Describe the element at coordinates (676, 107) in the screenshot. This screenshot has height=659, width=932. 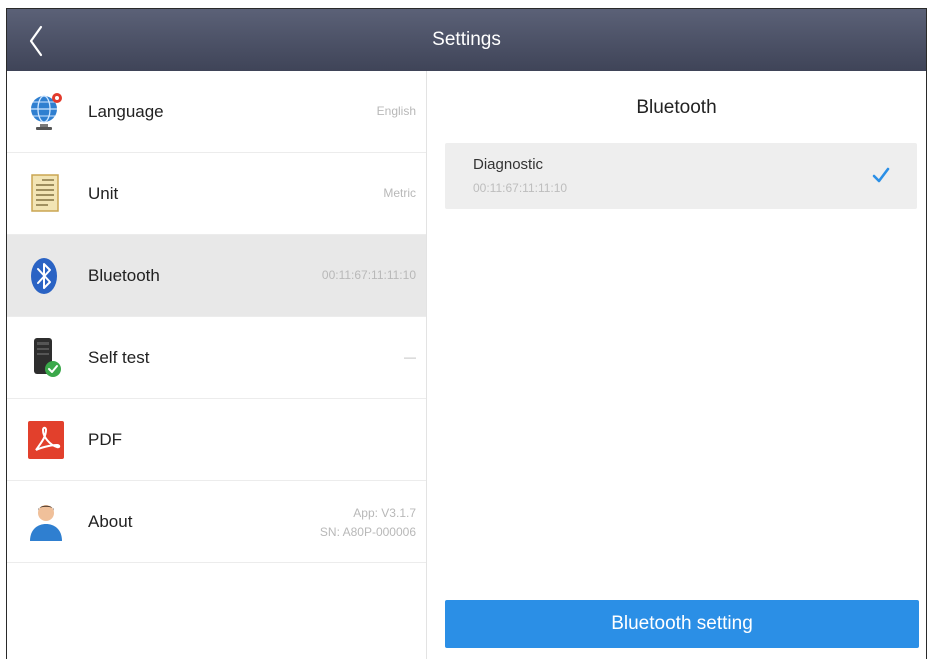
I see `bluetooth-panel-title: Bluetooth` at that location.